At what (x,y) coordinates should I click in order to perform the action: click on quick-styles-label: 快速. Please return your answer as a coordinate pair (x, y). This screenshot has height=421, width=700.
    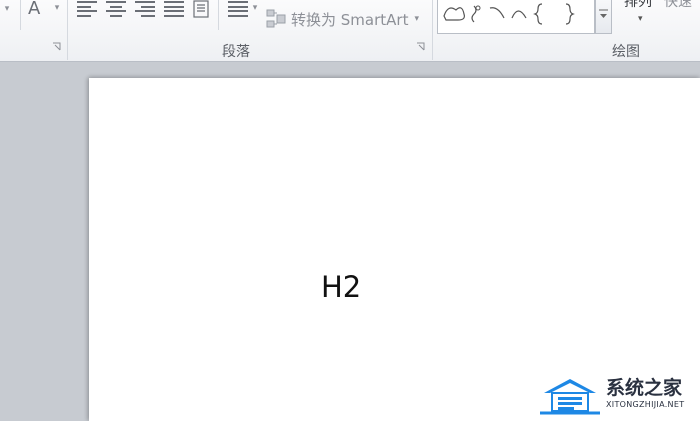
    Looking at the image, I should click on (678, 5).